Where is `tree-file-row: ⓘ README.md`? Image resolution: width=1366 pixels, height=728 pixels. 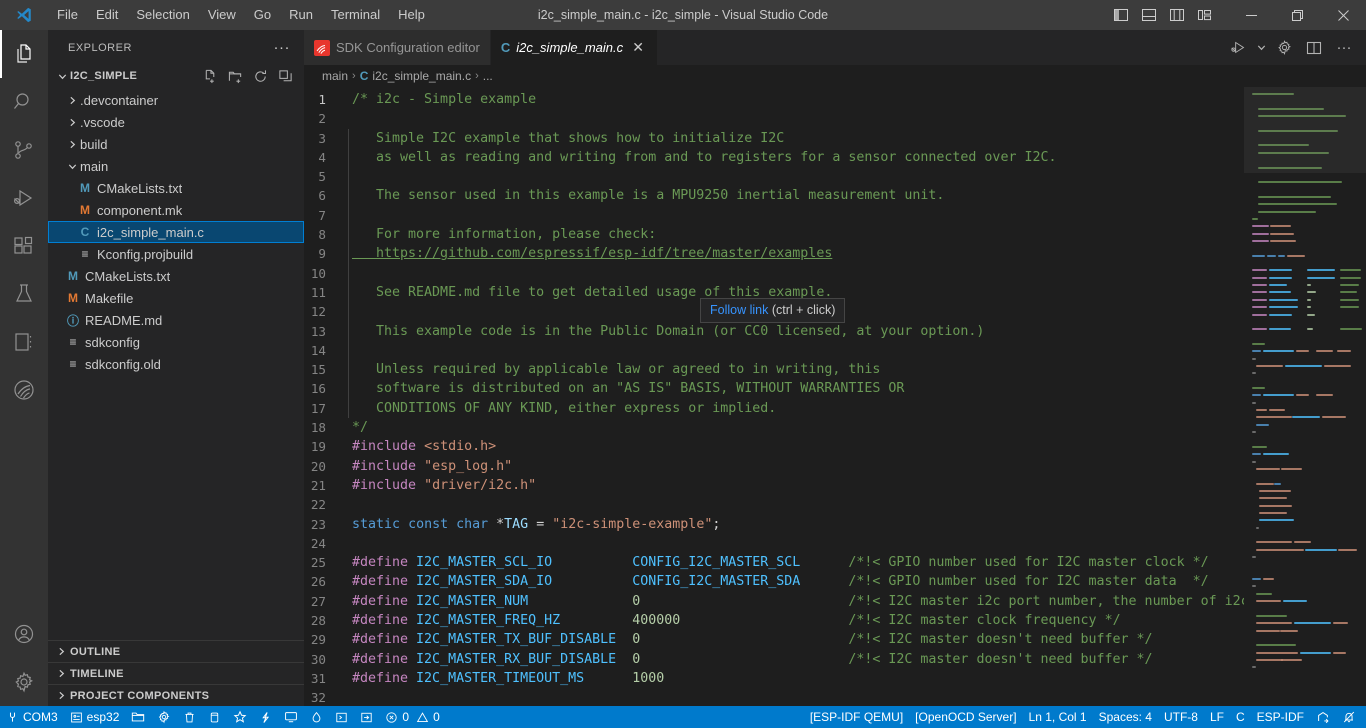
tree-file-row: ⓘ README.md is located at coordinates (176, 320).